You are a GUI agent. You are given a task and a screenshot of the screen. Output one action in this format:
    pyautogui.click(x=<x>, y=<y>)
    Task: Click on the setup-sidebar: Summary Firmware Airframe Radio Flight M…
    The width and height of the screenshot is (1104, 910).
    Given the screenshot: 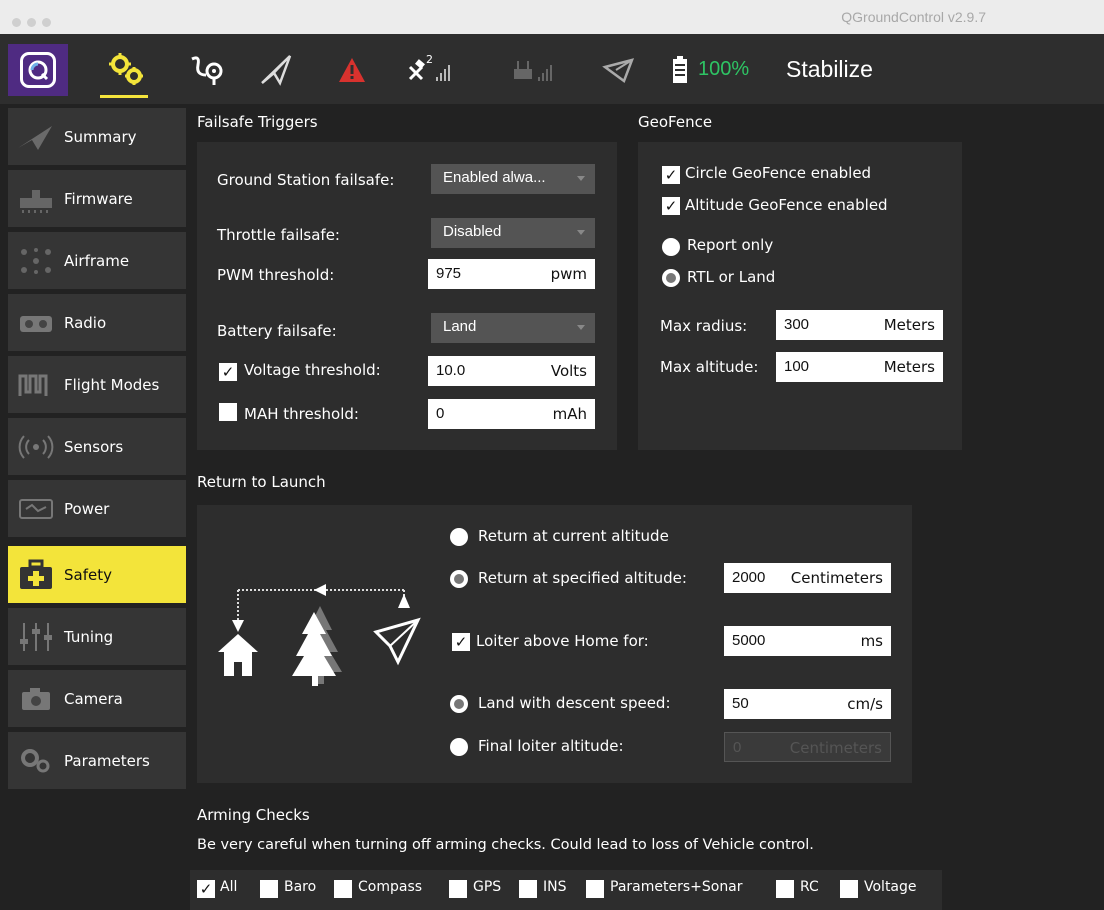 What is the action you would take?
    pyautogui.click(x=93, y=508)
    